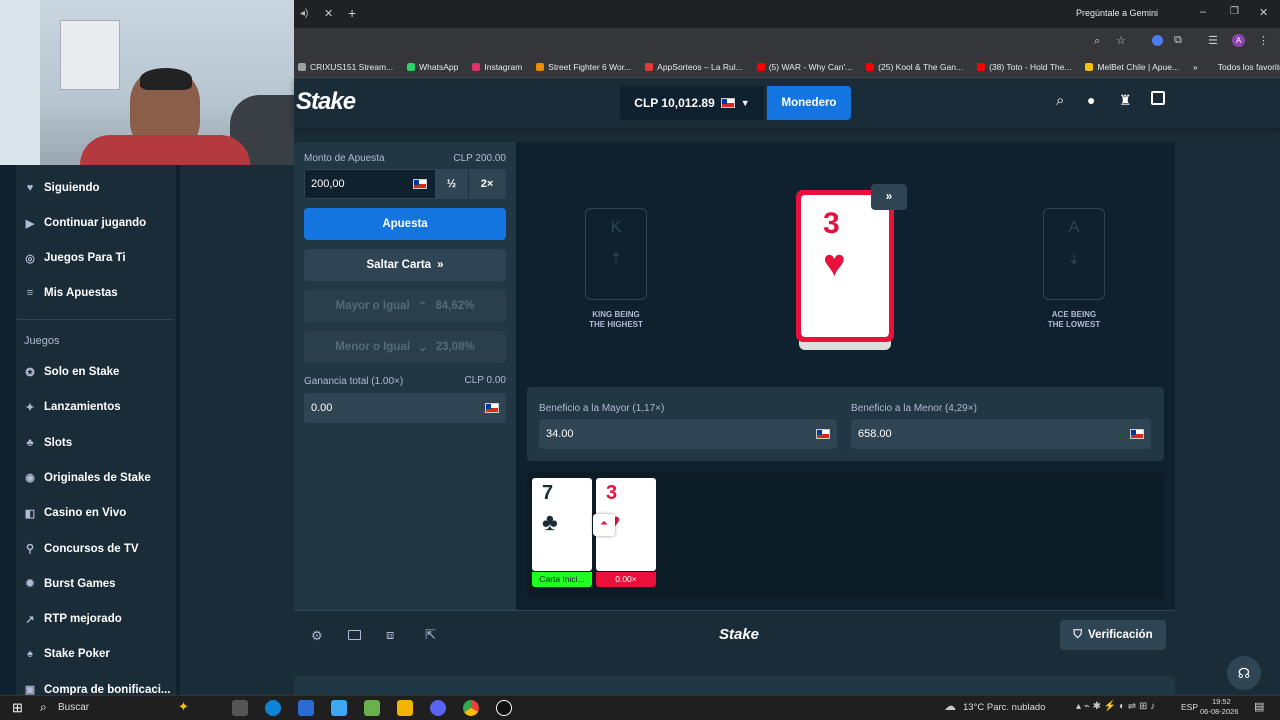 The image size is (1280, 720). I want to click on sidebar-item: ✦ Lanzamientos, so click(72, 407).